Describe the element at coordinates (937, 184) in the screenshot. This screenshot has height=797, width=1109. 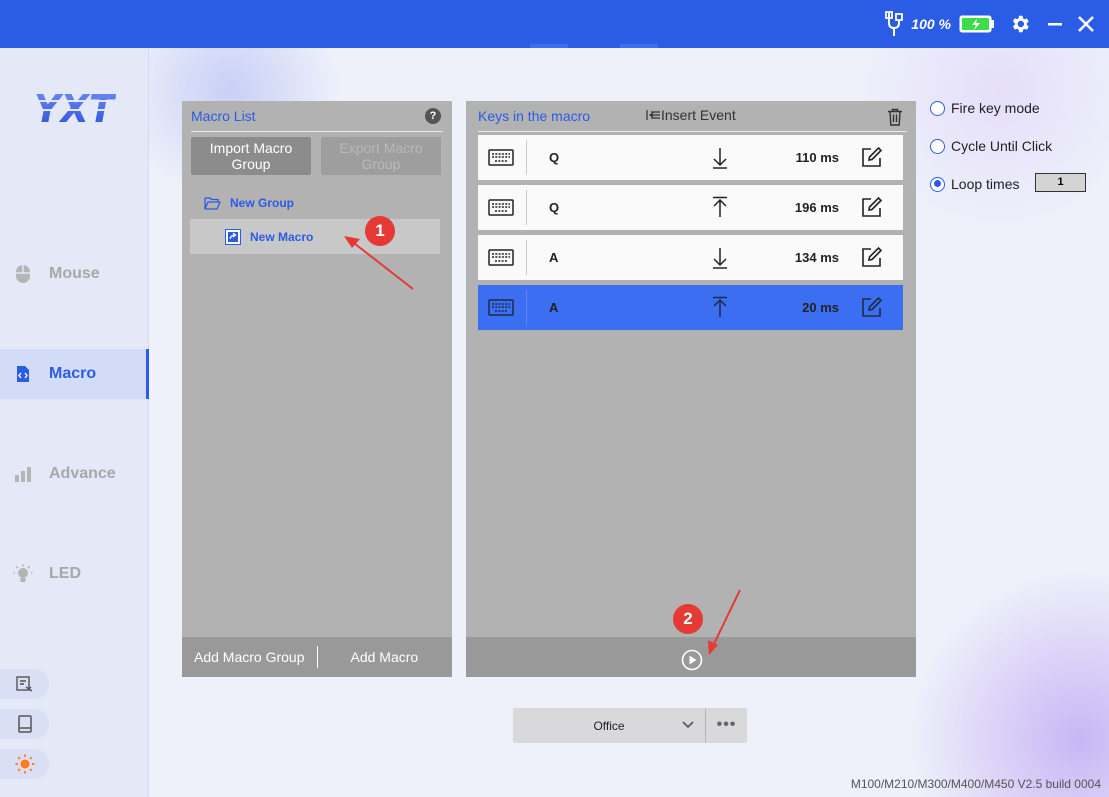
I see `radio-loop-times` at that location.